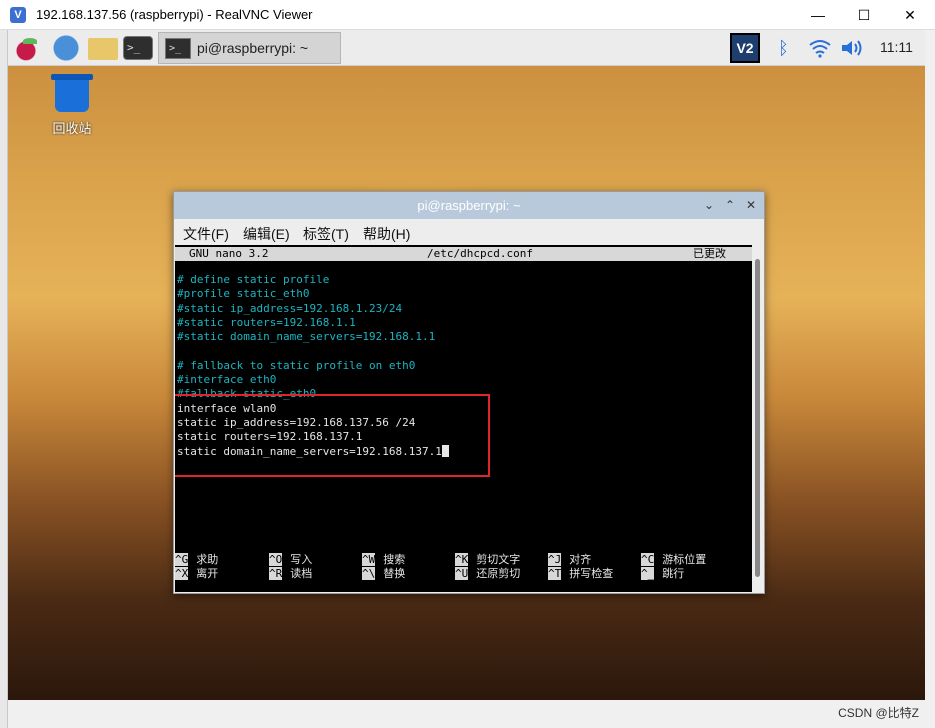 Image resolution: width=935 pixels, height=728 pixels. Describe the element at coordinates (783, 48) in the screenshot. I see `bluetooth-icon: ᛒ` at that location.